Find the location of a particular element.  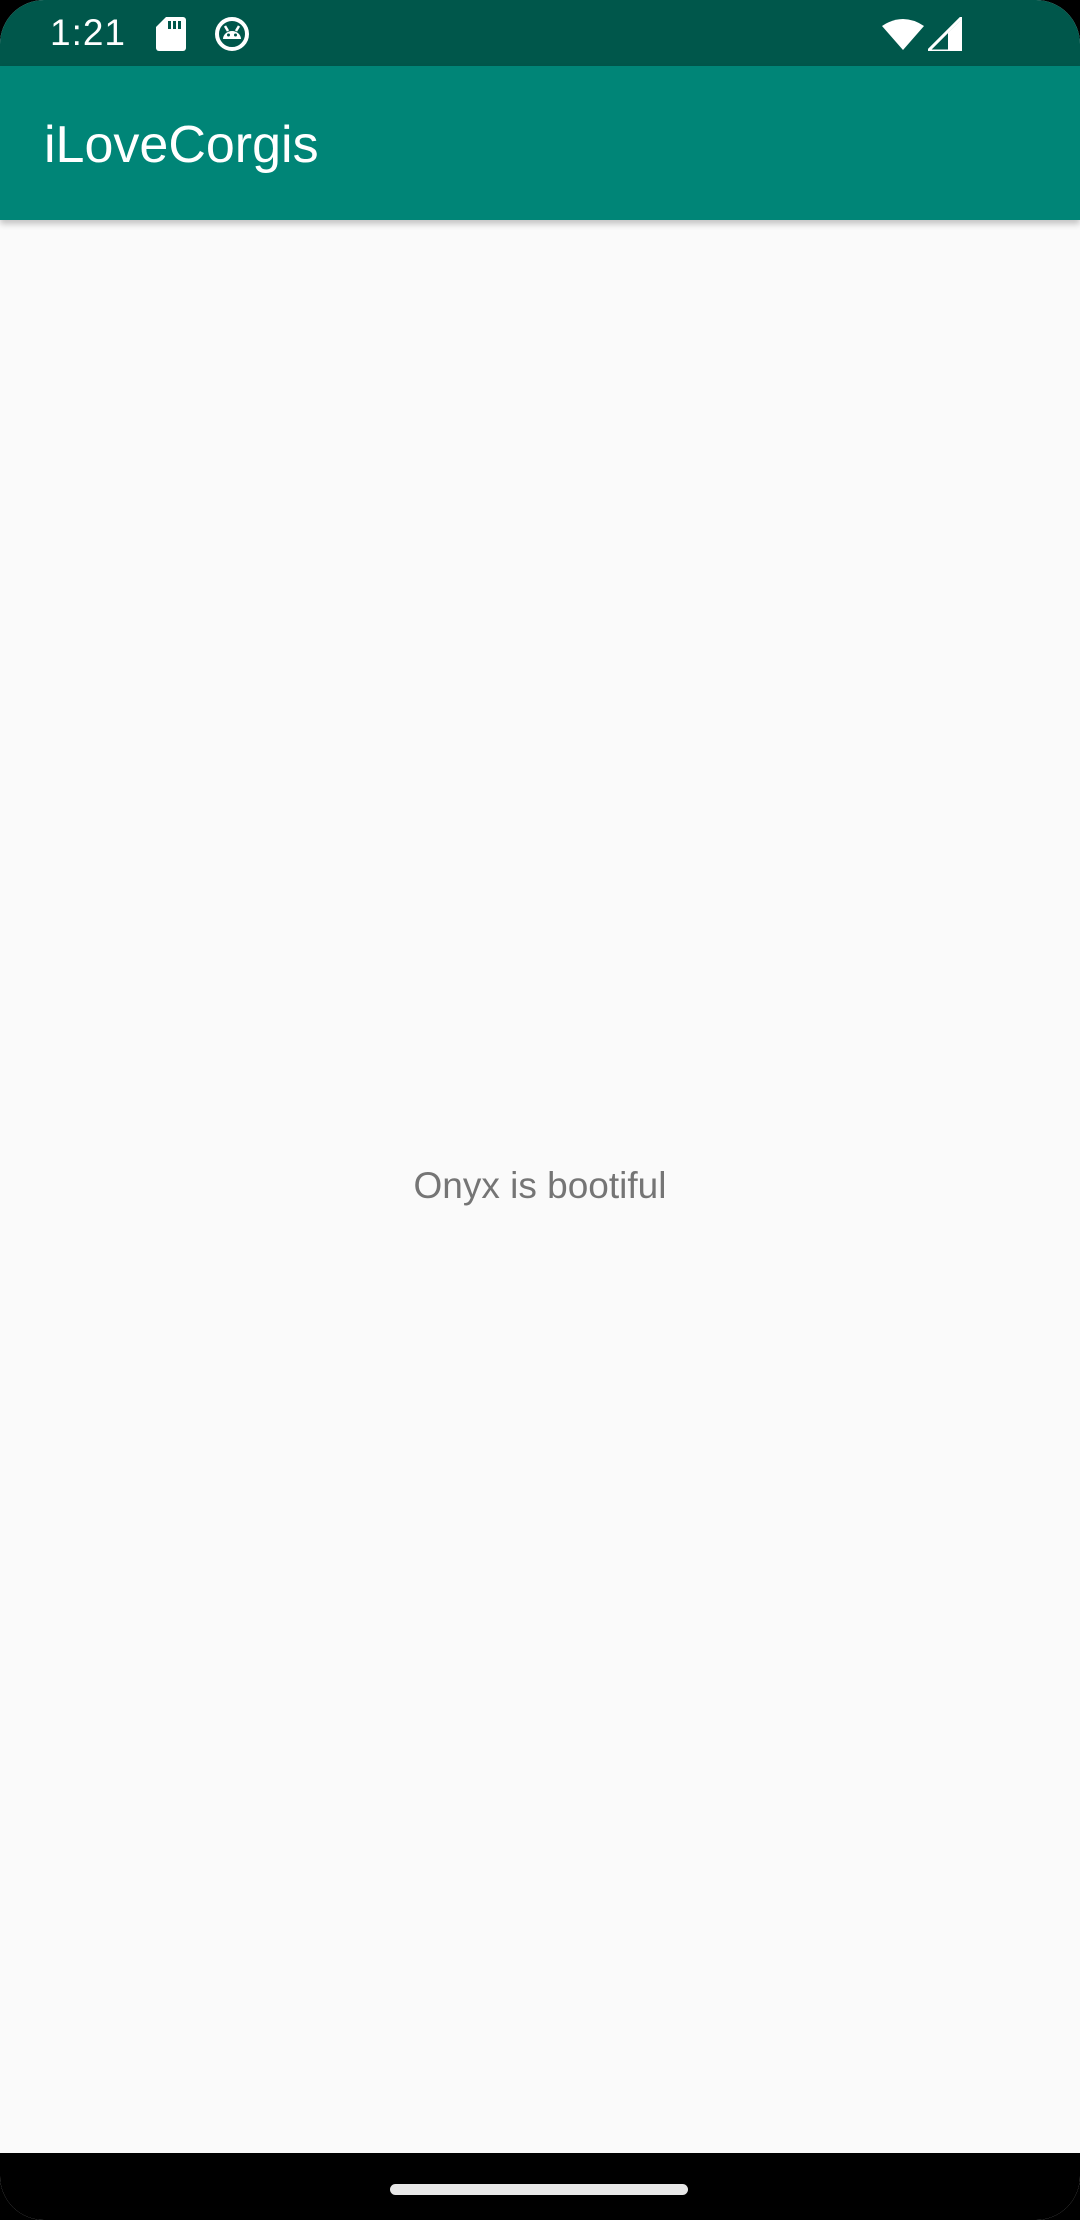

home-gesture-handle is located at coordinates (539, 2189).